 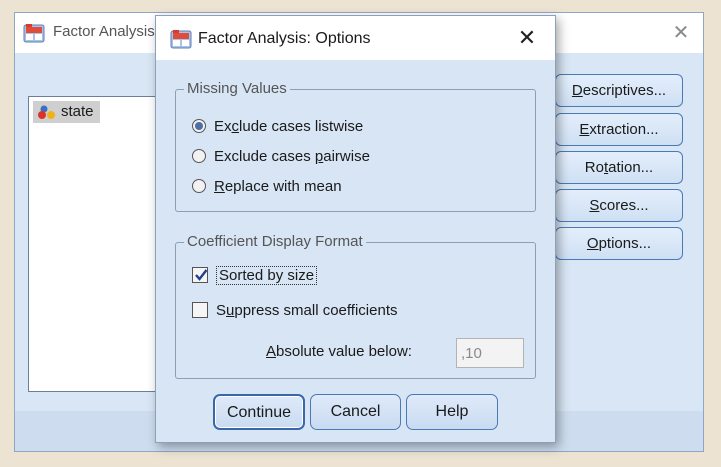 I want to click on checkbox-icon, so click(x=200, y=310).